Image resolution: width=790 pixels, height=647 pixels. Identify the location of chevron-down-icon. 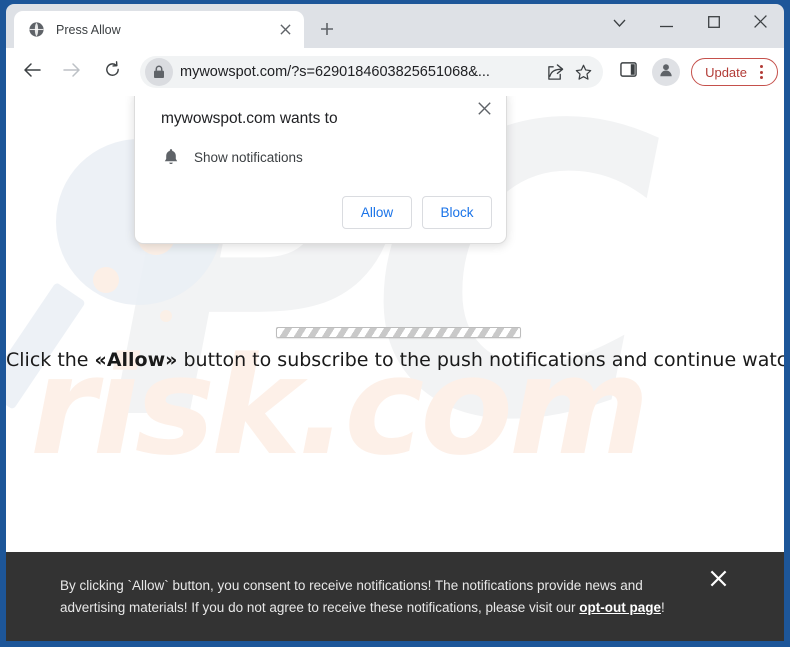
(619, 24).